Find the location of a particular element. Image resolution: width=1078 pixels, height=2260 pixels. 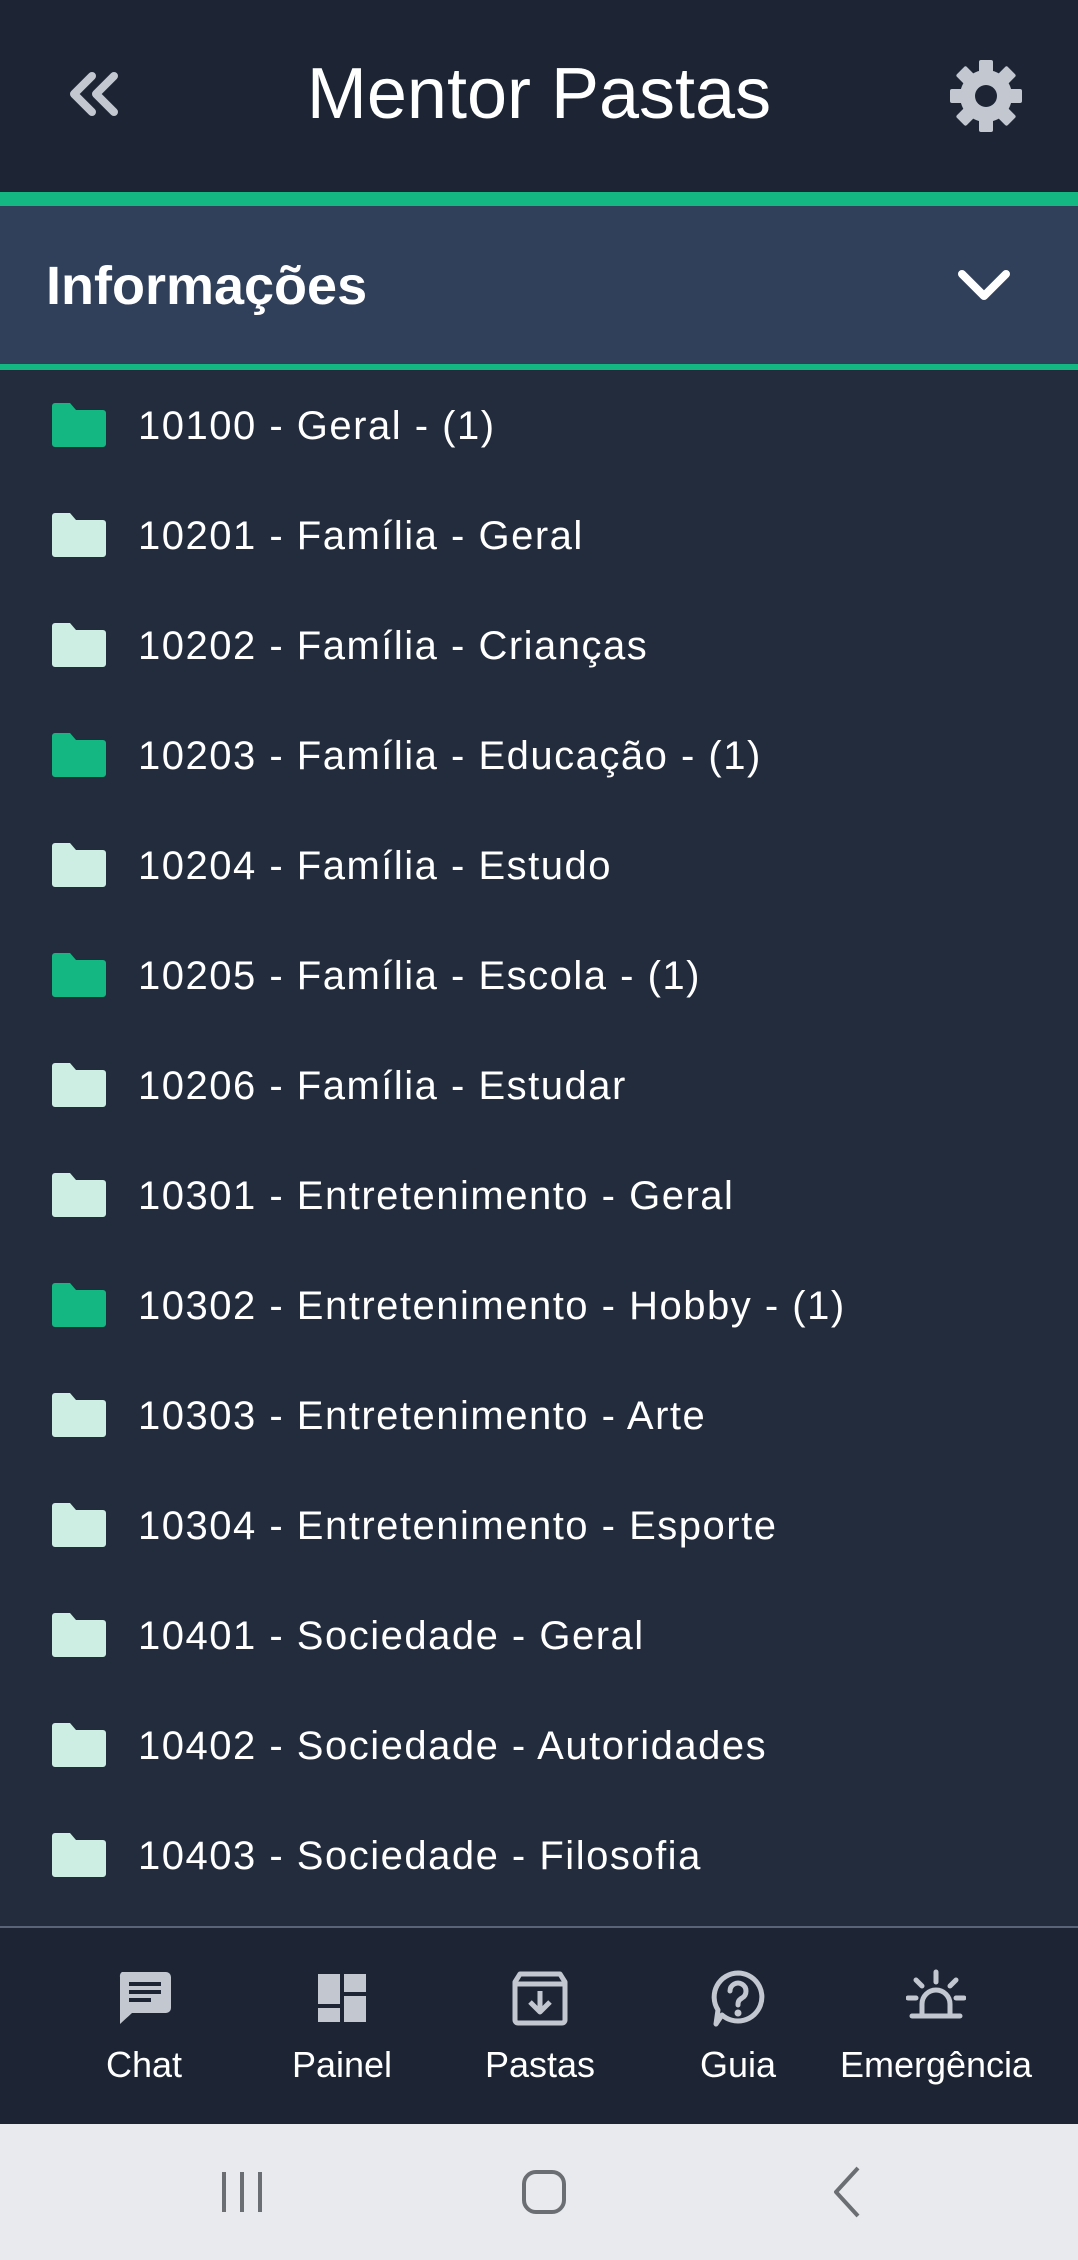

folder-item: 10303 - Entretenimento - Arte is located at coordinates (539, 1415).